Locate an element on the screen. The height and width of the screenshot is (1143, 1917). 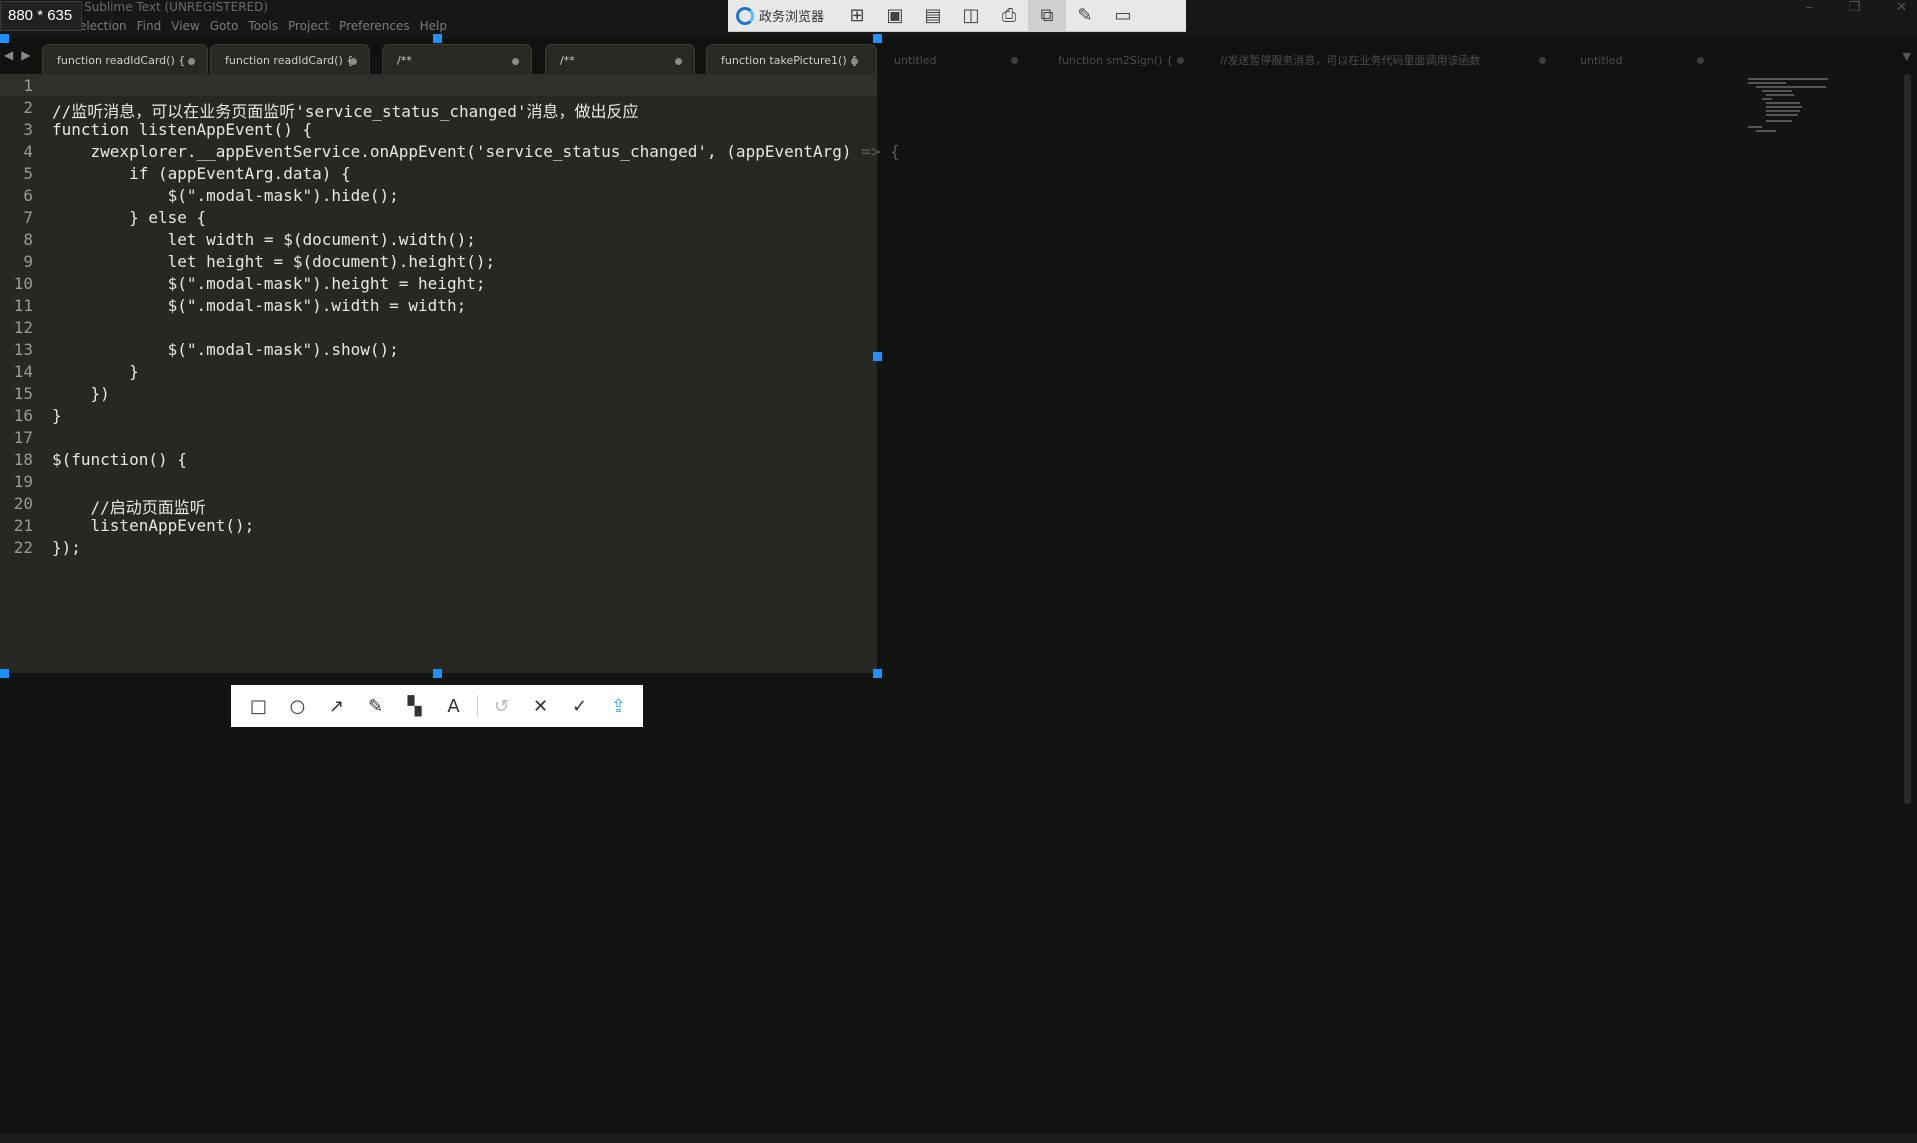
menu-goto: Goto is located at coordinates (229, 28).